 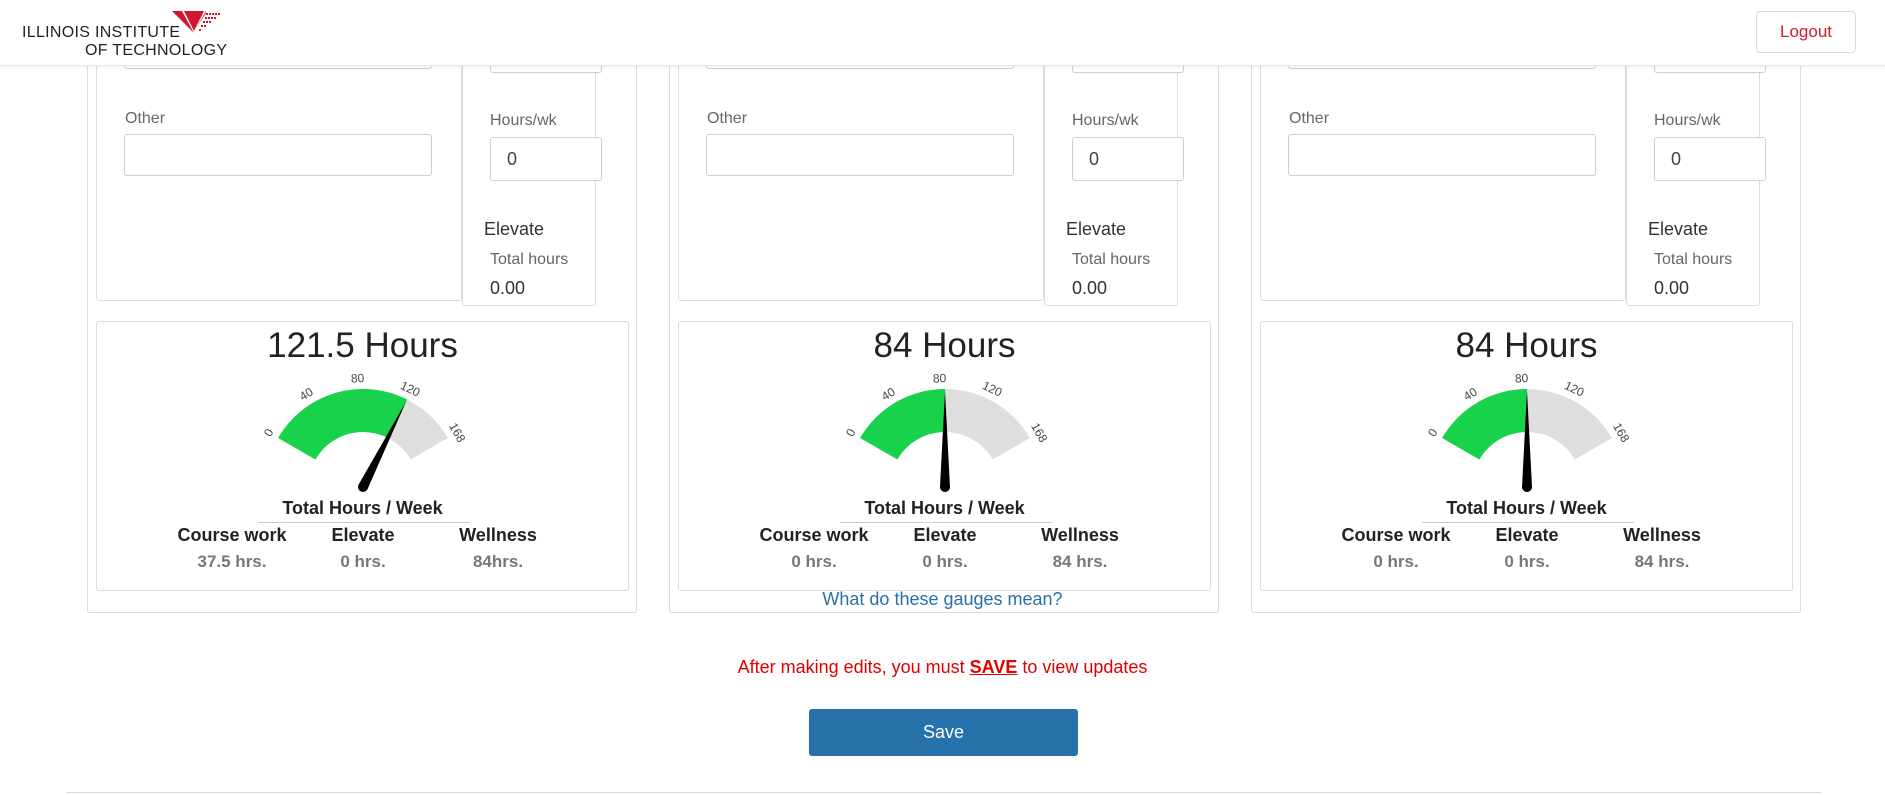 I want to click on save-note-prefix: After making edits, you must, so click(x=853, y=667).